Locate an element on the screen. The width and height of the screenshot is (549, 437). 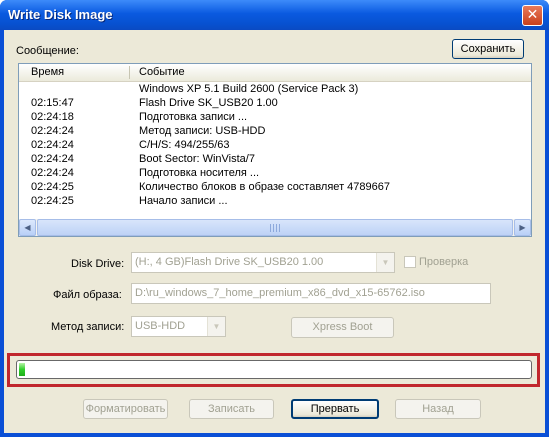
write-progress-bar is located at coordinates (274, 369).